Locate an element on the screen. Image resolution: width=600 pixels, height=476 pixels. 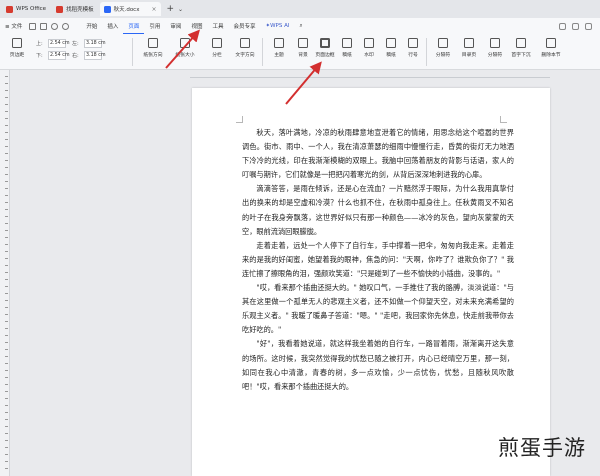
tab-bar: WPS Office 找稻壳模板 秋天.docx × + ⌄ is located at coordinates (300, 9).